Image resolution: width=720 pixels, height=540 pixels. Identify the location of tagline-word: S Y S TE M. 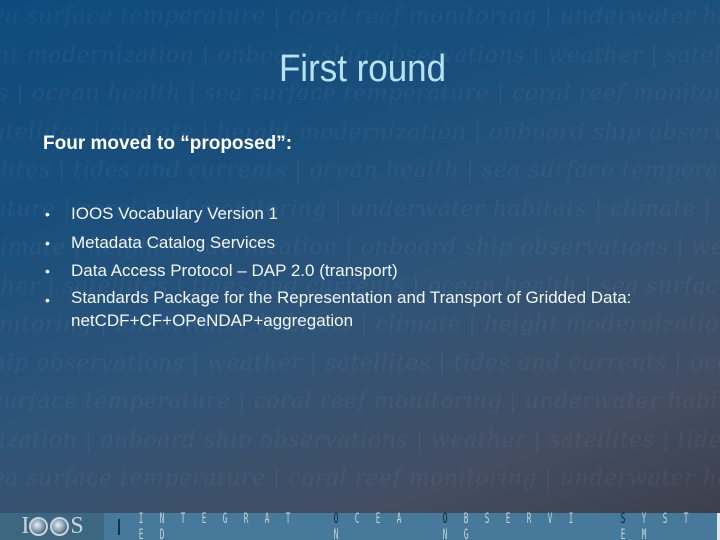
(668, 525).